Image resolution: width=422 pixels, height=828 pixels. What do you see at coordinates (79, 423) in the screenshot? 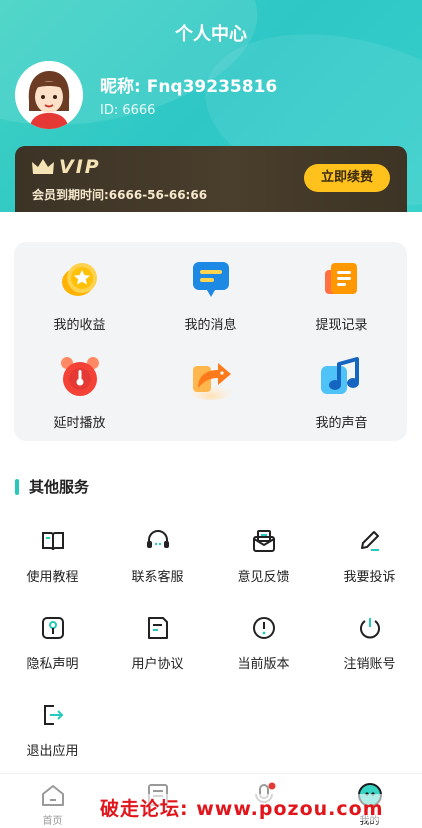
I see `grid-label: 延时播放` at bounding box center [79, 423].